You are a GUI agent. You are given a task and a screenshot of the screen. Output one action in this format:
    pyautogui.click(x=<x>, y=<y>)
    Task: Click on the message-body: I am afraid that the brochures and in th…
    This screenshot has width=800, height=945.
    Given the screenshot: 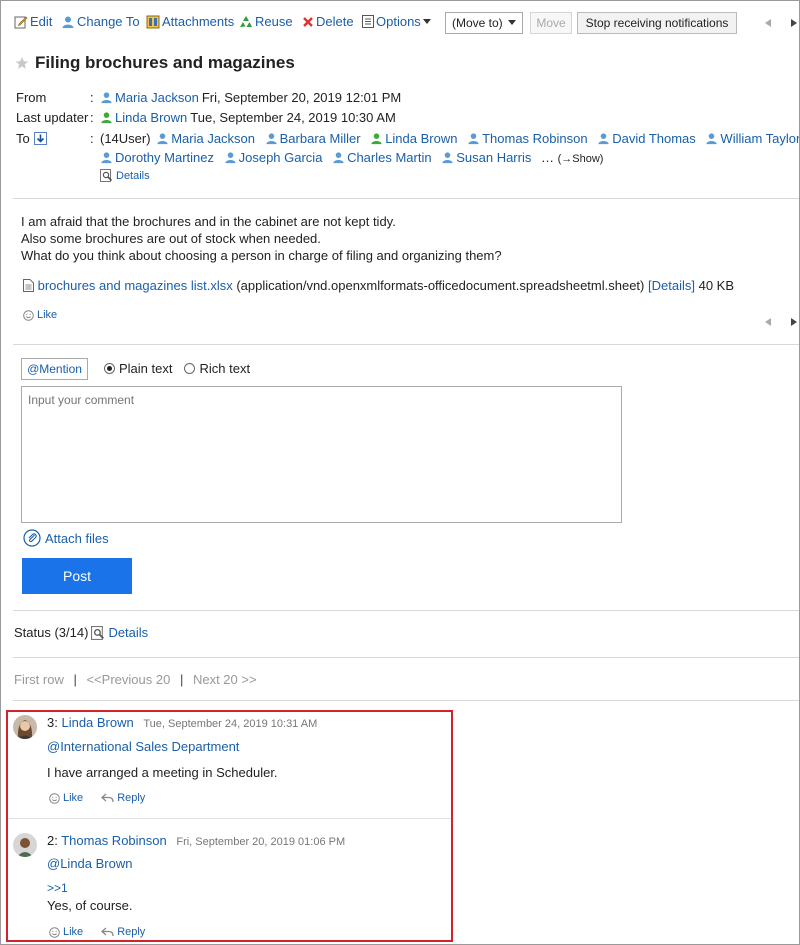 What is the action you would take?
    pyautogui.click(x=261, y=238)
    